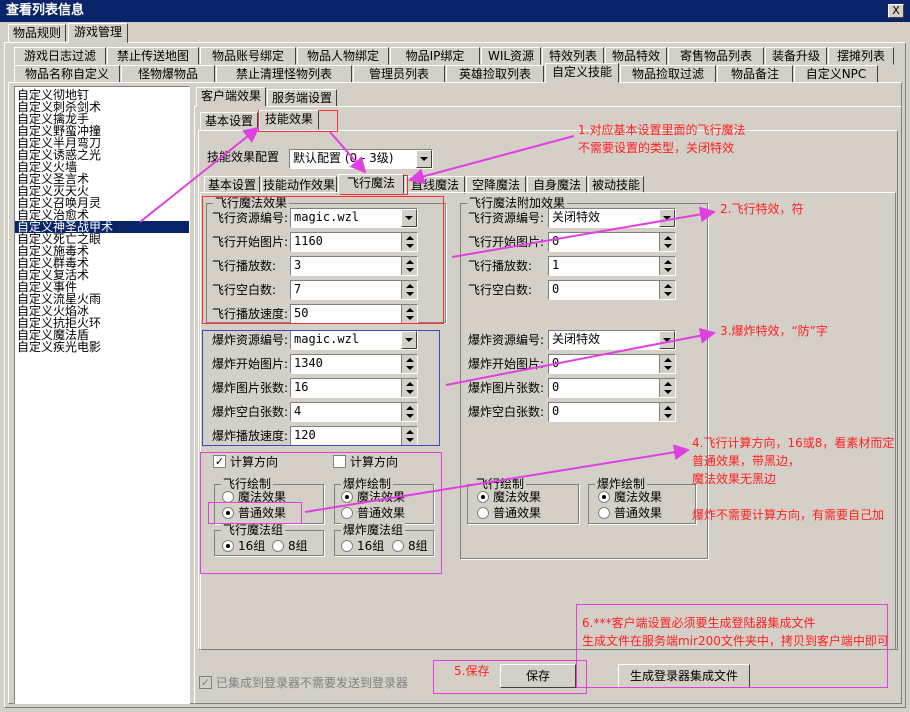 The height and width of the screenshot is (712, 910). What do you see at coordinates (735, 641) in the screenshot?
I see `annotation-6-line2: 生成文件在服务端mir200文件夹中，拷贝到客户端中即可` at bounding box center [735, 641].